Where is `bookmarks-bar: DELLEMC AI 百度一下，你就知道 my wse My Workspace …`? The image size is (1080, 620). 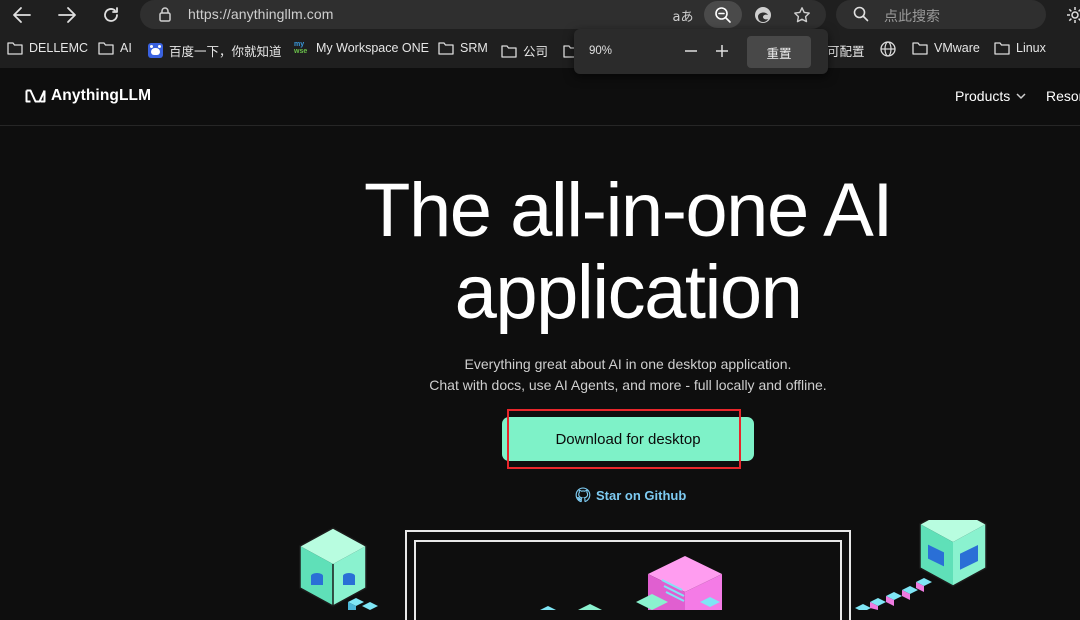 bookmarks-bar: DELLEMC AI 百度一下，你就知道 my wse My Workspace … is located at coordinates (540, 50).